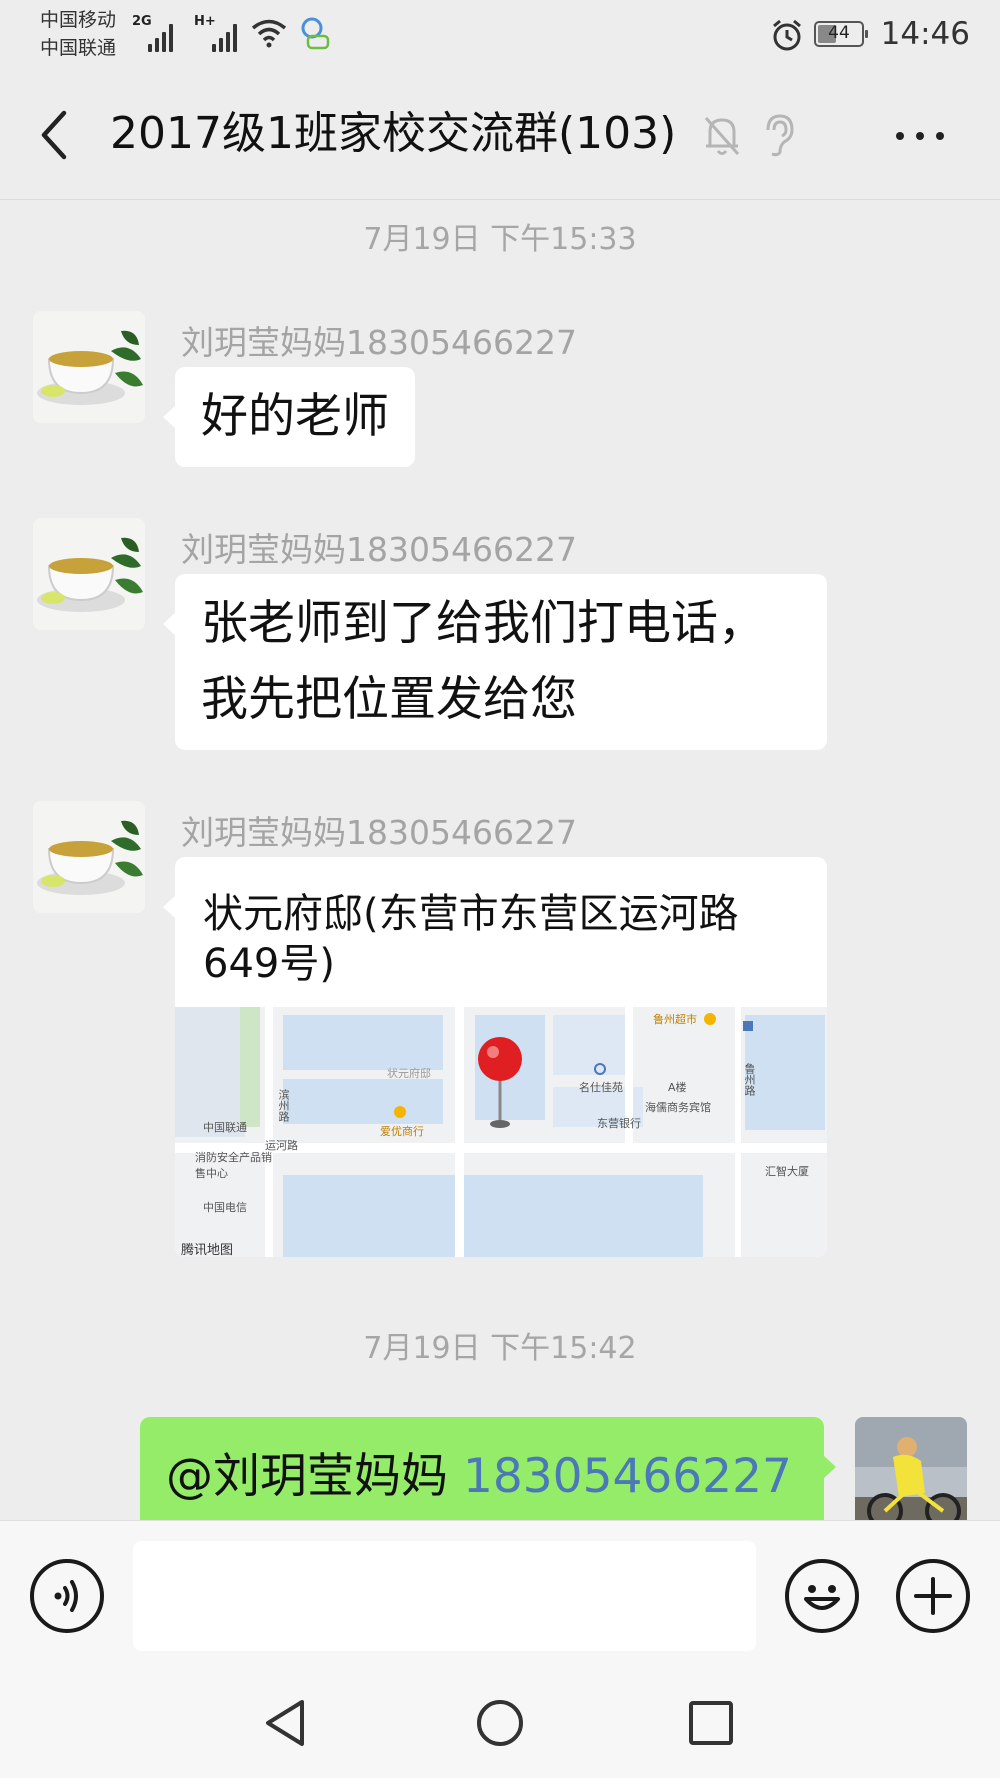 The height and width of the screenshot is (1778, 1000). I want to click on my-avatar, so click(911, 1468).